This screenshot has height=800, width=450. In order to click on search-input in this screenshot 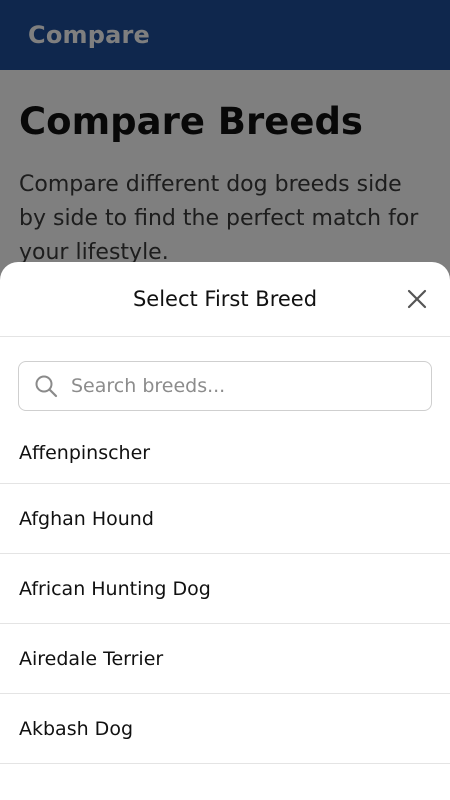, I will do `click(236, 386)`.